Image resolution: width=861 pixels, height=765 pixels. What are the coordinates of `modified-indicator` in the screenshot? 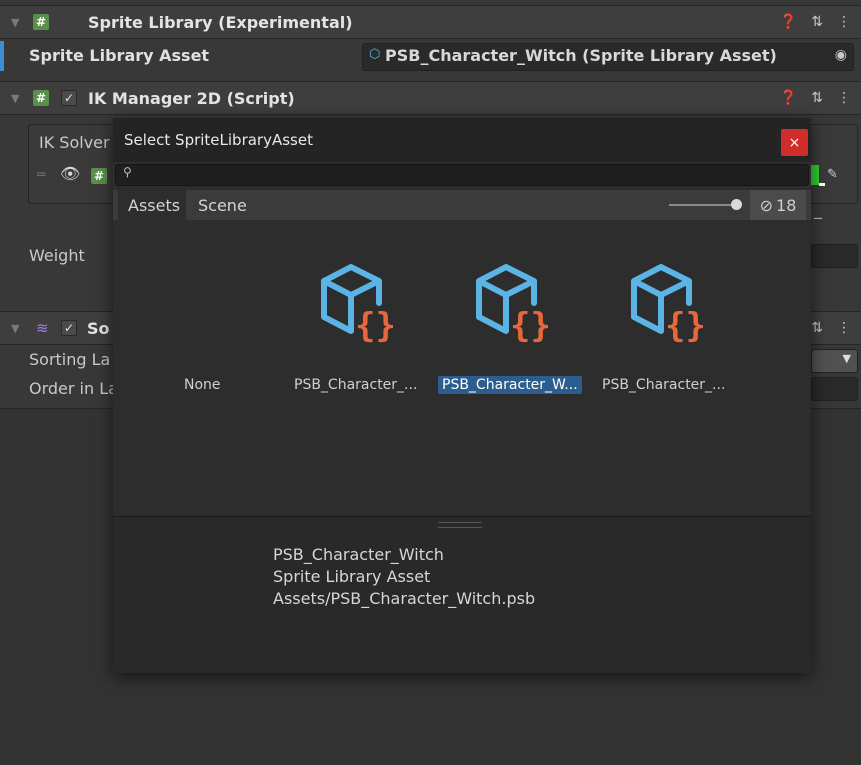 It's located at (2, 56).